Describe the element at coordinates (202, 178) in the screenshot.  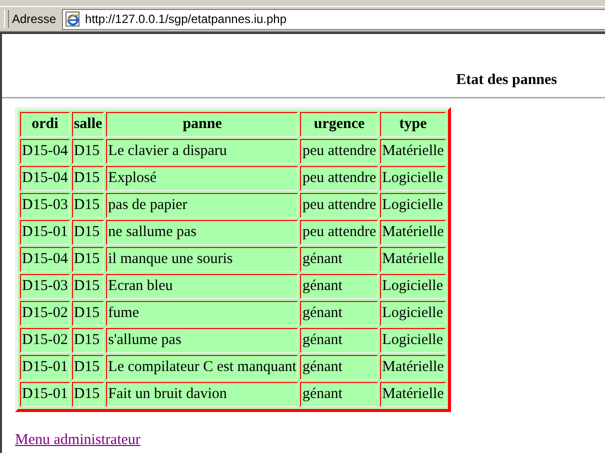
I see `table-cell: Explosé` at that location.